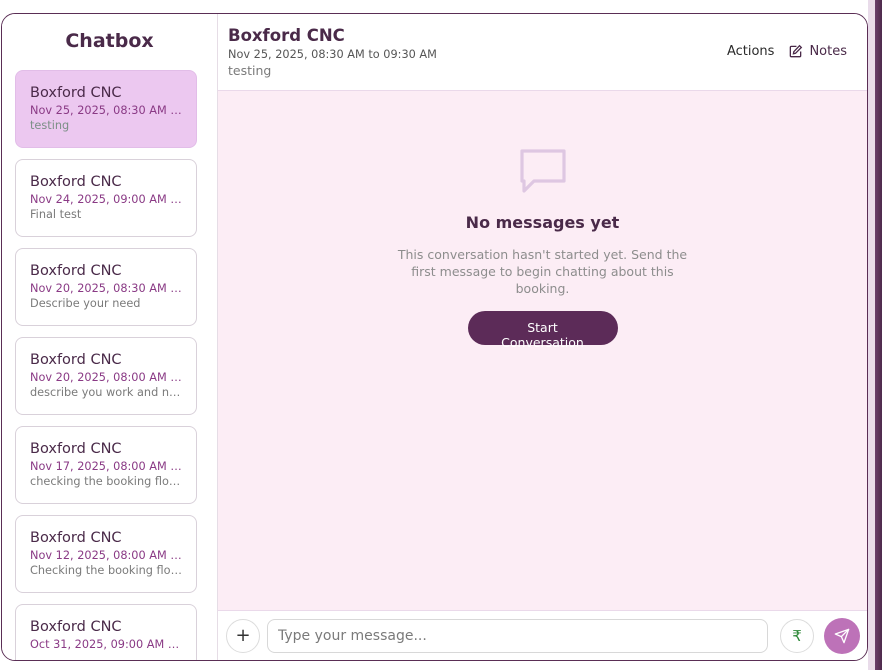 This screenshot has width=882, height=670. What do you see at coordinates (85, 303) in the screenshot?
I see `conversation-description: Describe your need` at bounding box center [85, 303].